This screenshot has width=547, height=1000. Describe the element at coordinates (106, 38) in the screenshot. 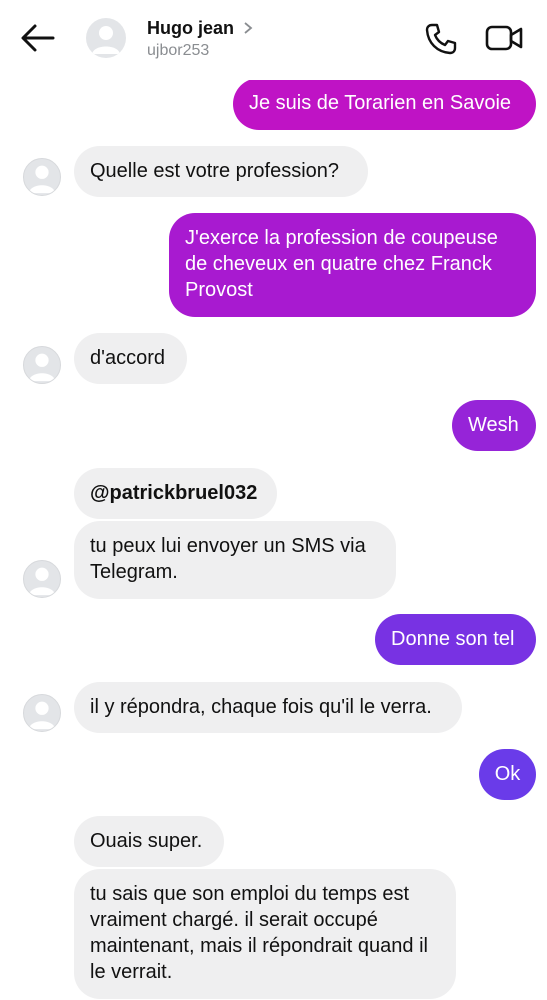

I see `contact-avatar` at that location.